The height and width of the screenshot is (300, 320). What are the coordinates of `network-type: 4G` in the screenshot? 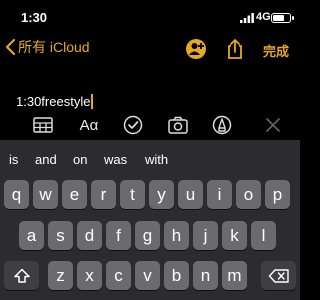 It's located at (263, 17).